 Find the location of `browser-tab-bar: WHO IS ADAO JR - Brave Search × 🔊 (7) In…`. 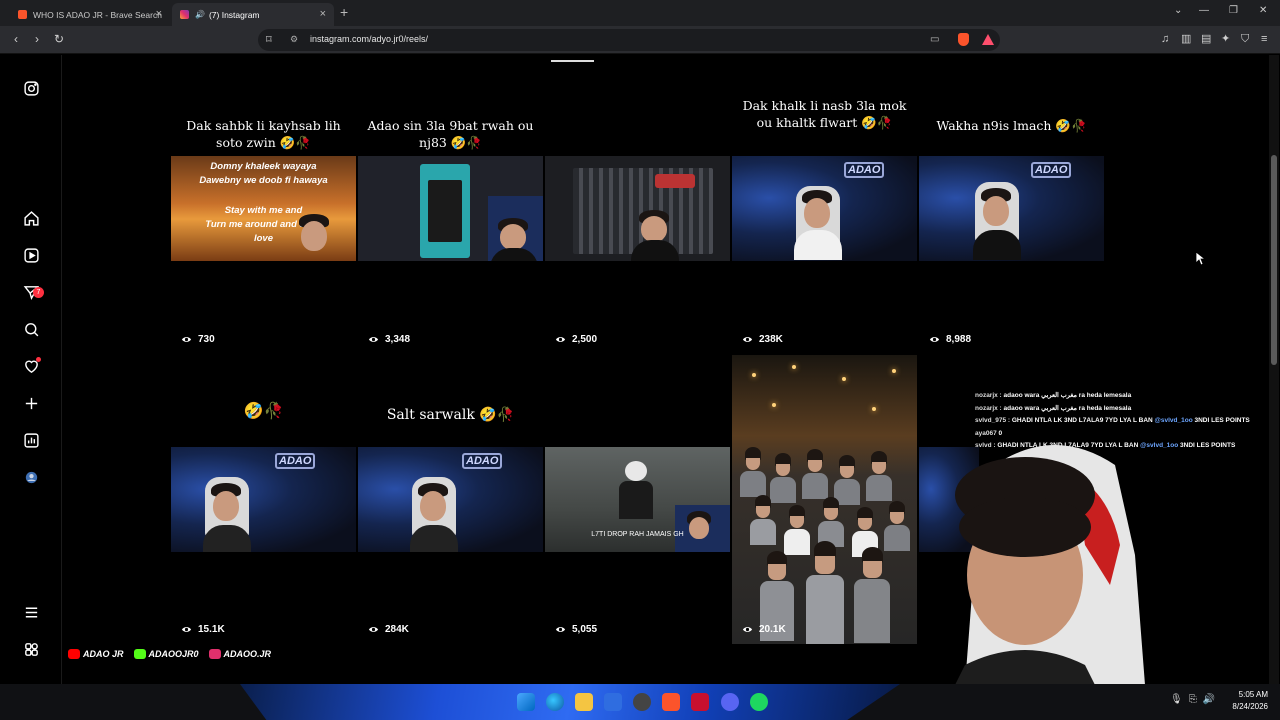

browser-tab-bar: WHO IS ADAO JR - Brave Search × 🔊 (7) In… is located at coordinates (640, 13).